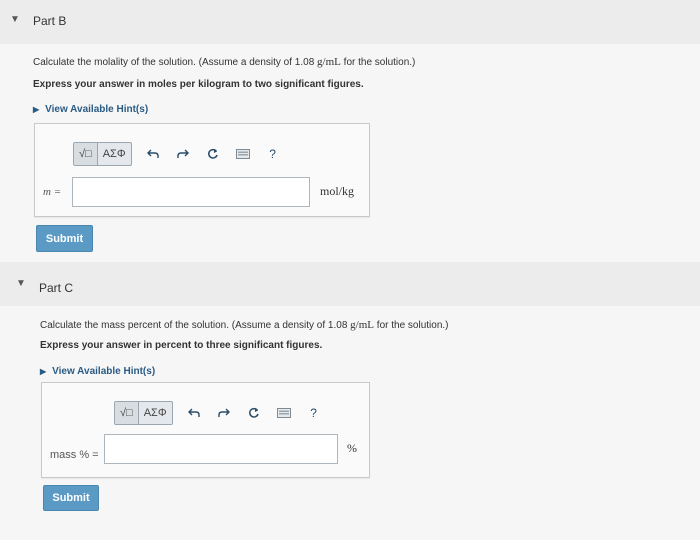 The image size is (700, 540). I want to click on part-b-submit-button: Submit, so click(64, 238).